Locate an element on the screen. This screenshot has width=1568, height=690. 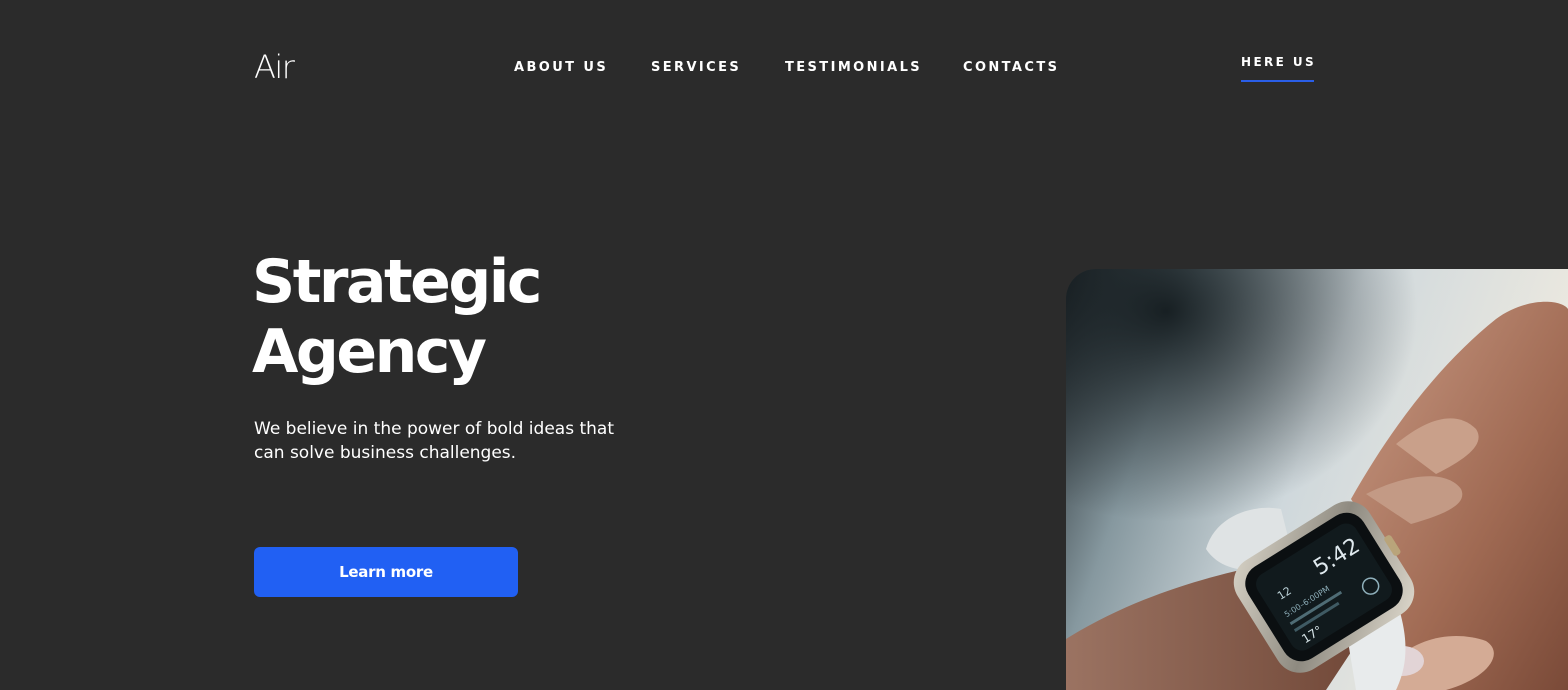
nav-item-testimonials: TESTIMONIALS is located at coordinates (853, 68).